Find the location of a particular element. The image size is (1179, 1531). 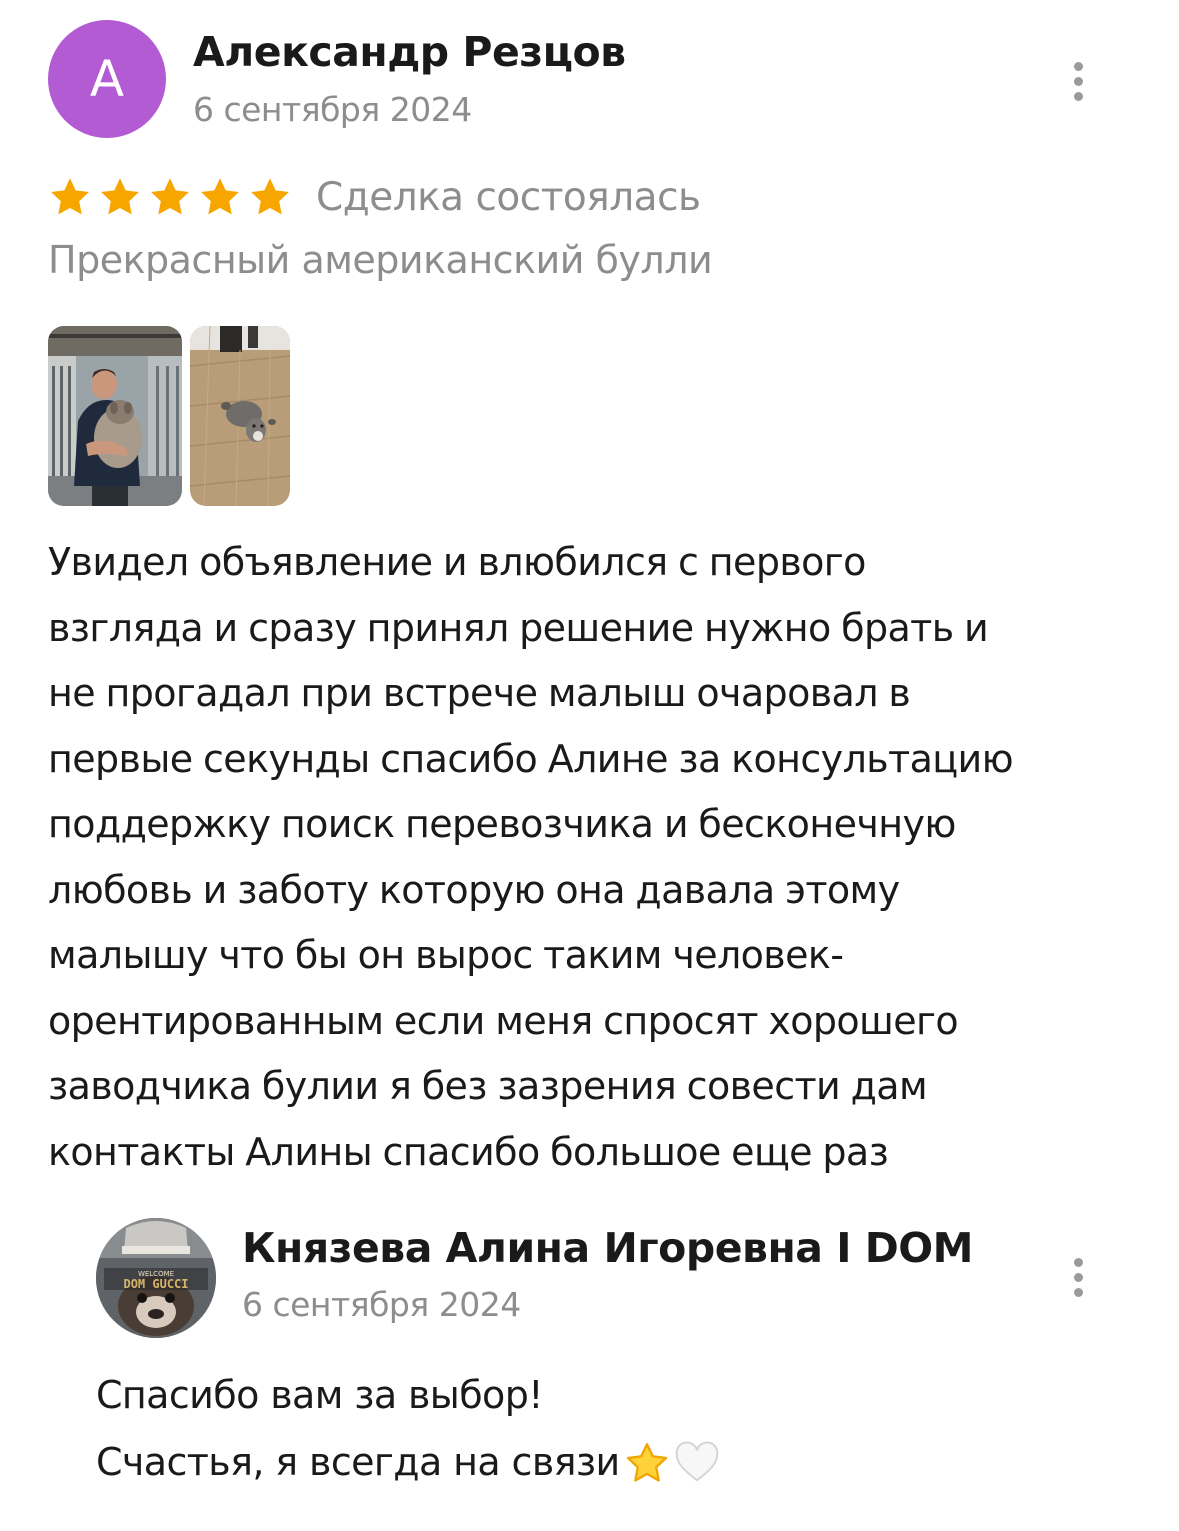

avatar: A is located at coordinates (107, 79).